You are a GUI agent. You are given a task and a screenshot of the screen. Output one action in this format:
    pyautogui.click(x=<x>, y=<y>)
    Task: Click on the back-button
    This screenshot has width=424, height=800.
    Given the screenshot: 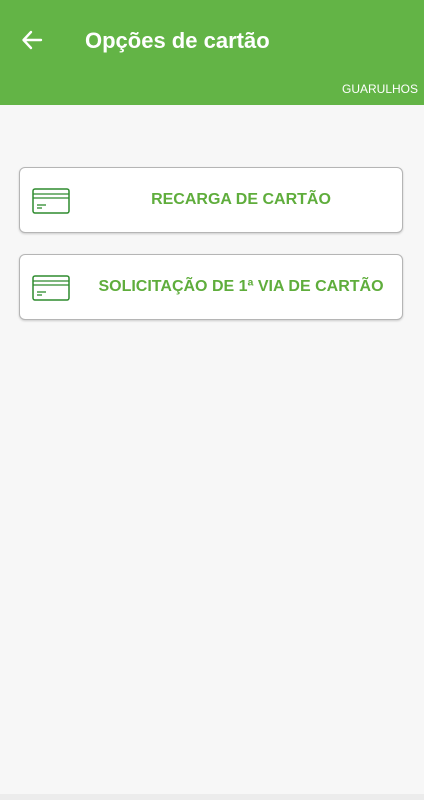 What is the action you would take?
    pyautogui.click(x=32, y=40)
    